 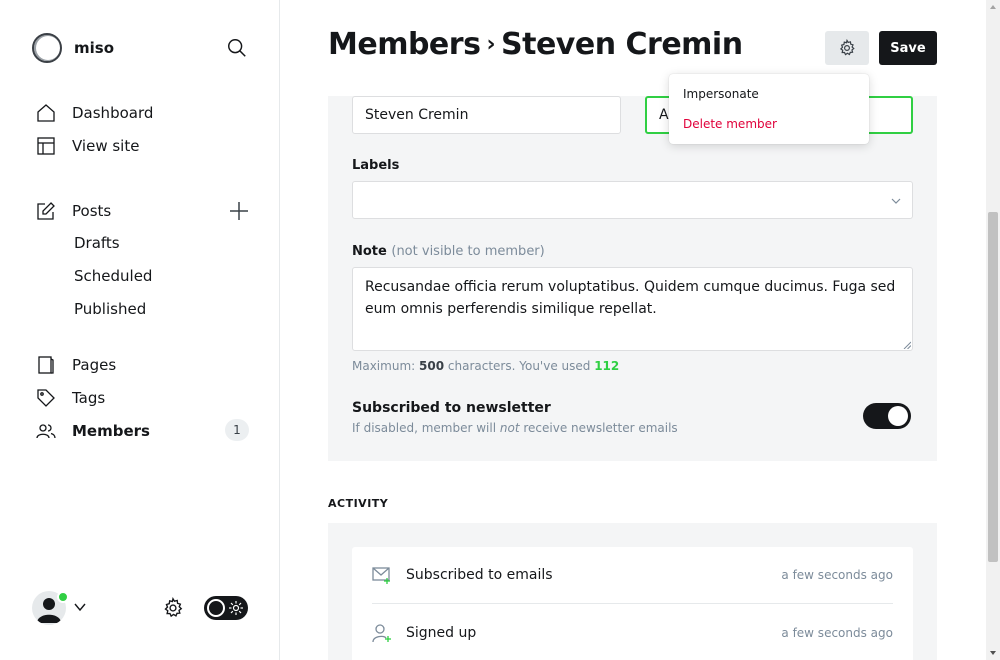 What do you see at coordinates (237, 430) in the screenshot?
I see `members-count-badge: 1` at bounding box center [237, 430].